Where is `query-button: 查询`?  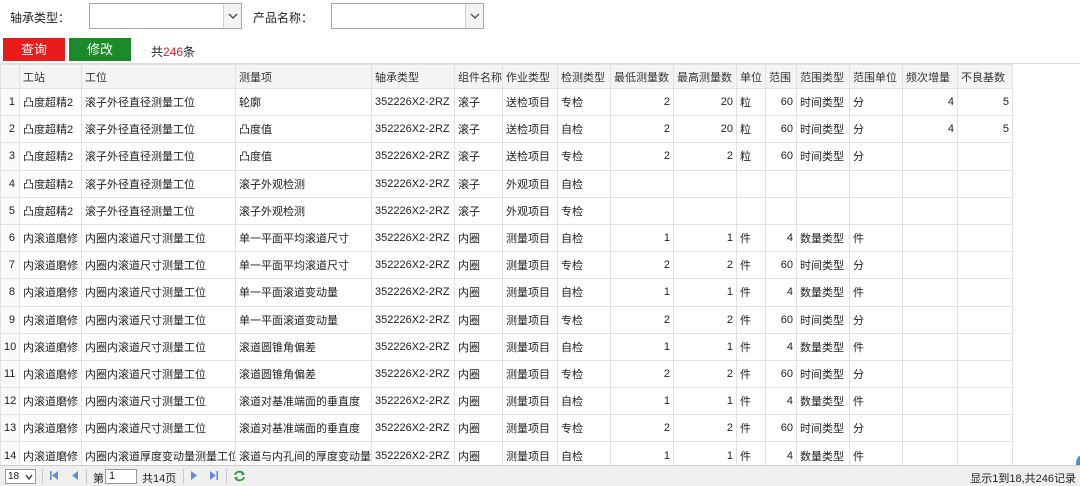
query-button: 查询 is located at coordinates (34, 49).